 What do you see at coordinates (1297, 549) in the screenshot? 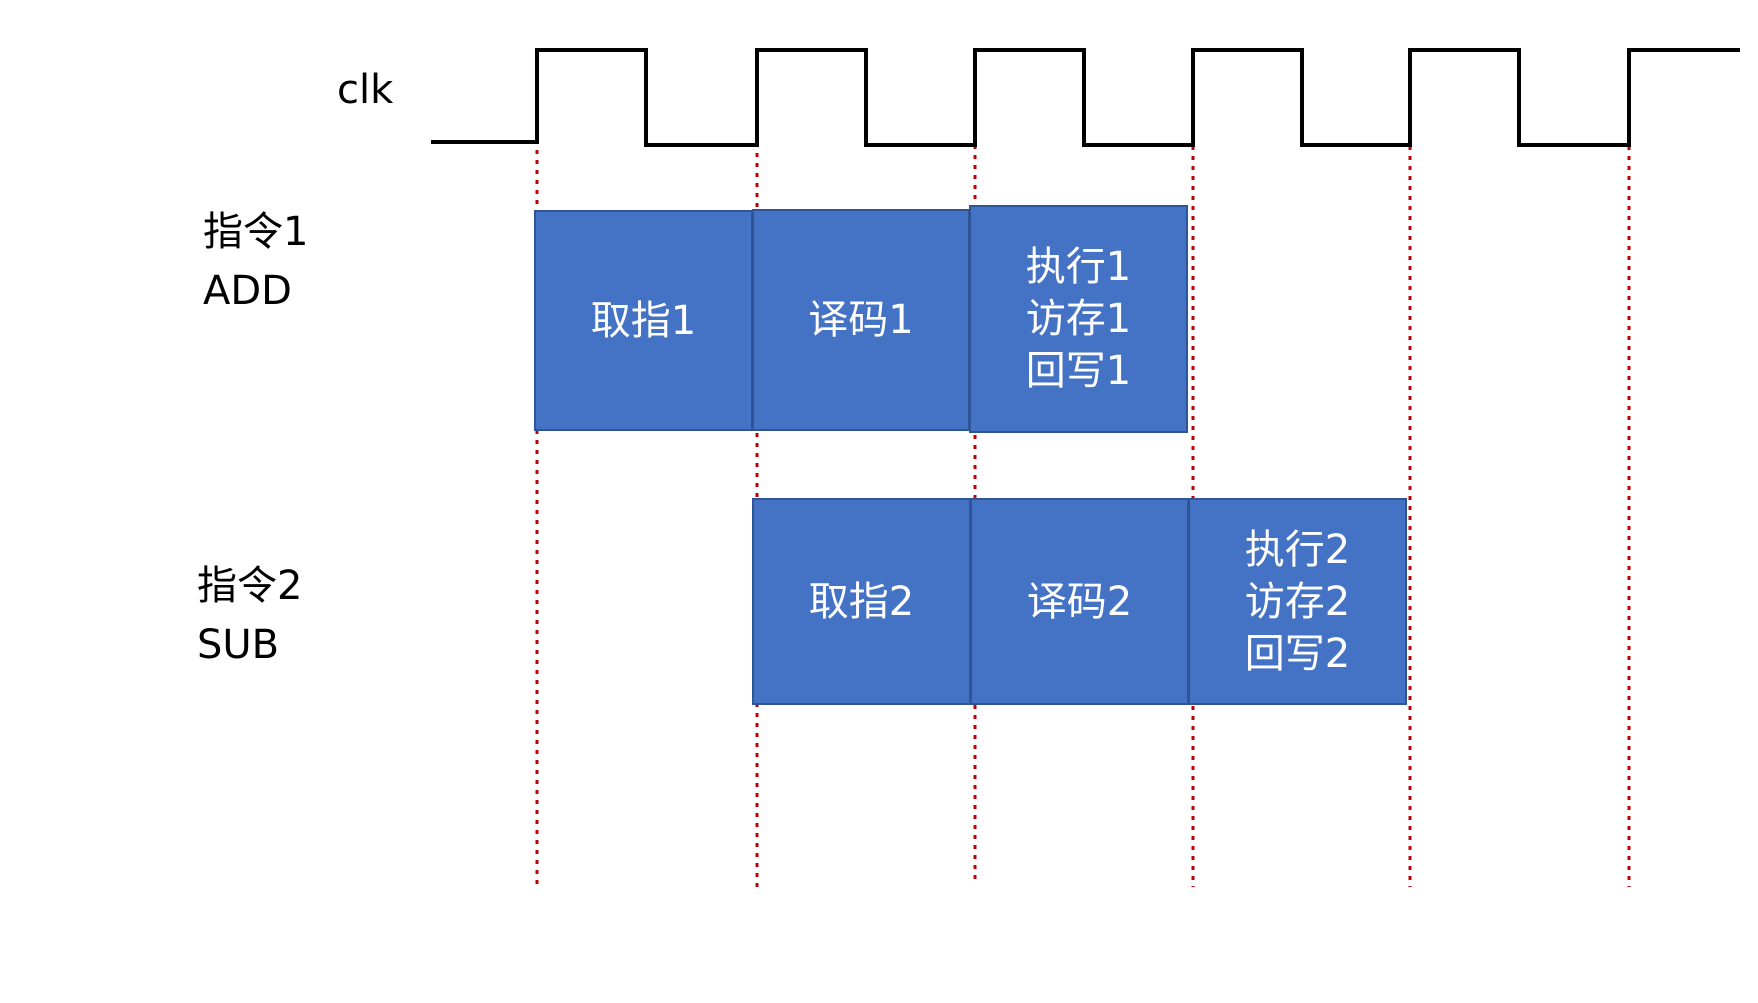
I see `stage-label: 执行2` at bounding box center [1297, 549].